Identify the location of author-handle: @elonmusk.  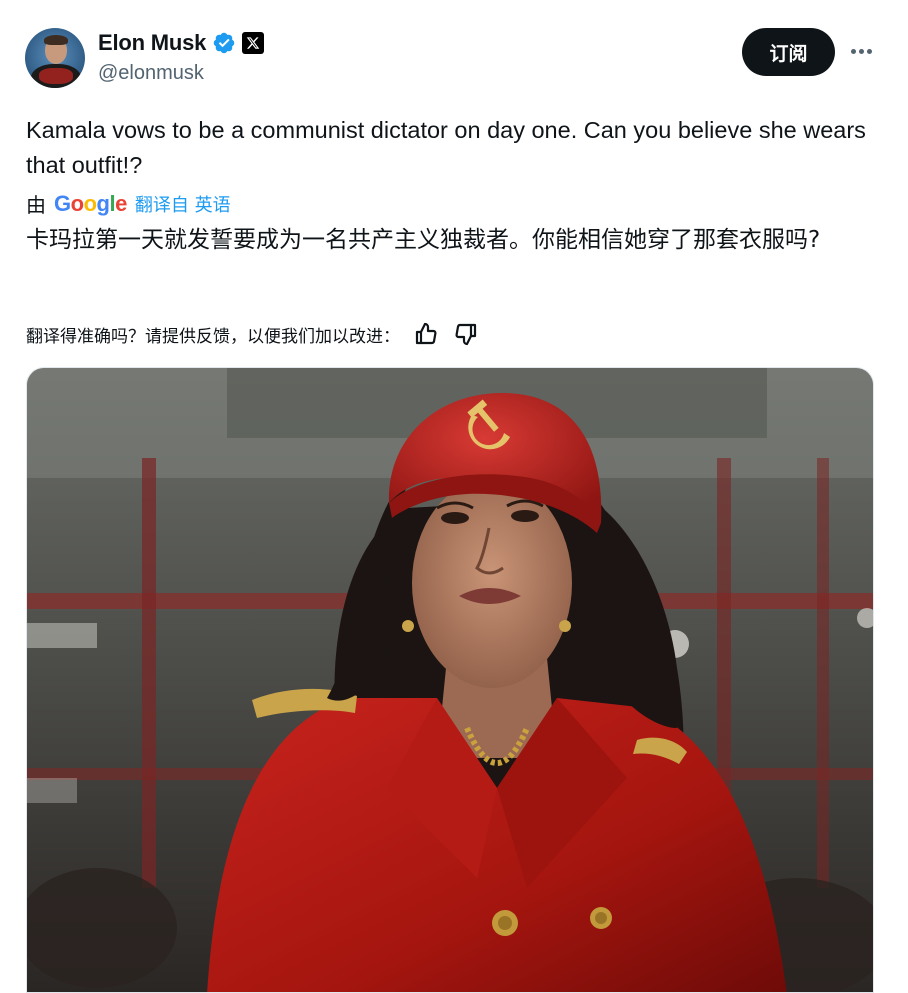
(151, 73).